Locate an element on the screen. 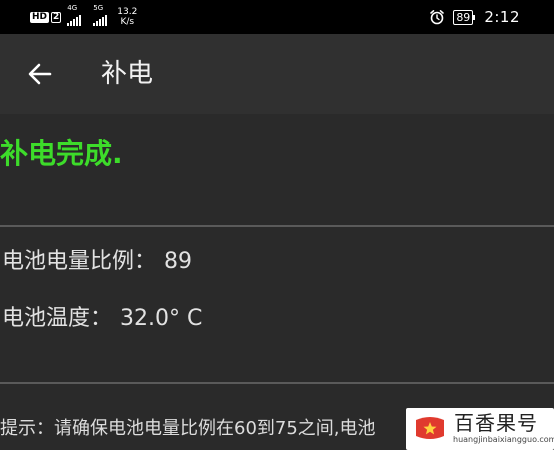  status-bar: HD 2 4G 5G 13.2 K/s 89 2:12 is located at coordinates (277, 17).